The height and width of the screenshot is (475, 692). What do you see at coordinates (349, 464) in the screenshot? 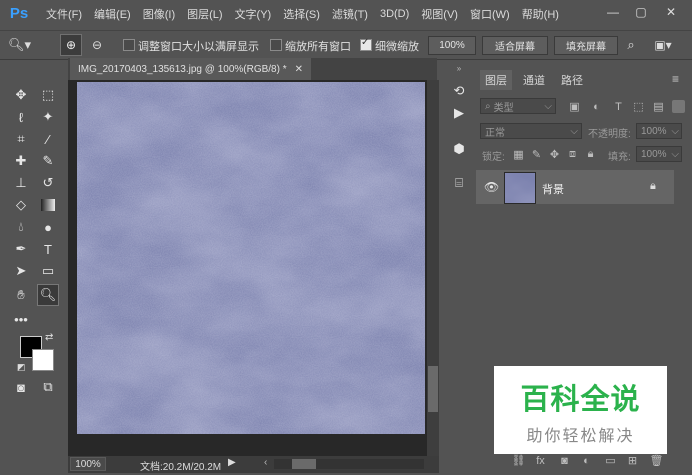
I see `horizontal-scrollbar` at bounding box center [349, 464].